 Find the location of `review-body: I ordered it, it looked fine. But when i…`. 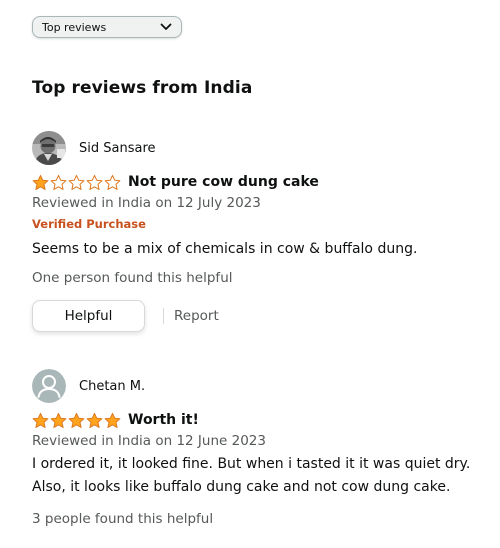

review-body: I ordered it, it looked fine. But when i… is located at coordinates (262, 476).